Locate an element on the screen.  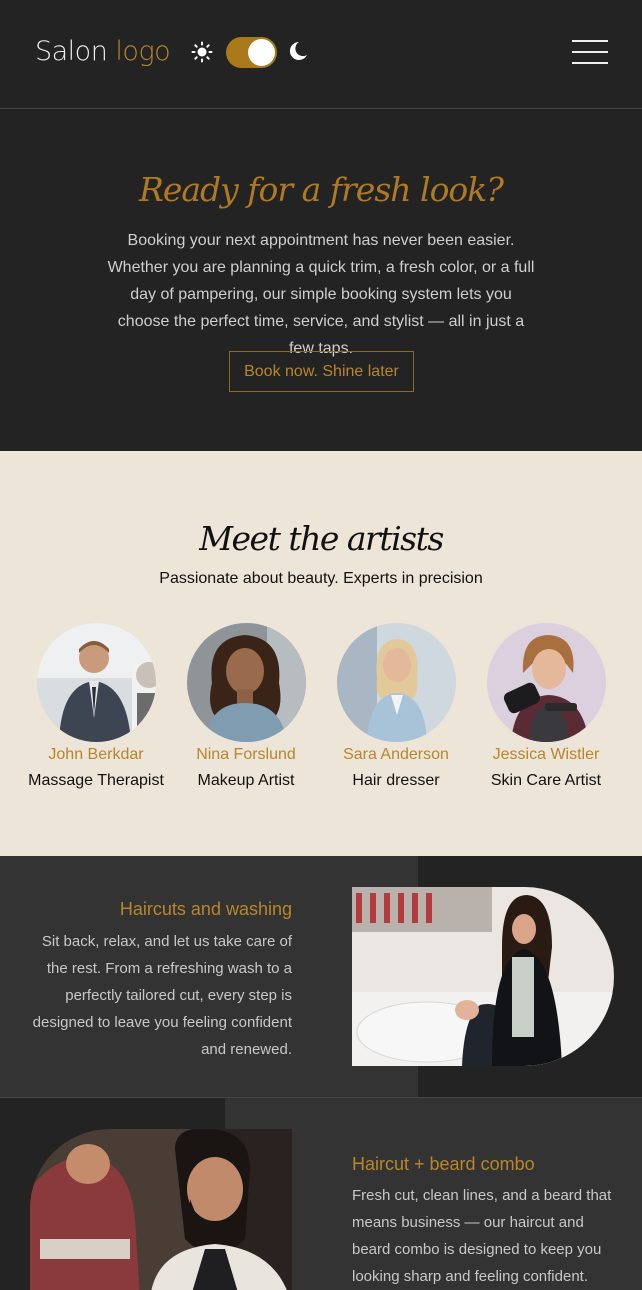
artist-card: John Berkdar Massage Therapist is located at coordinates (96, 706).